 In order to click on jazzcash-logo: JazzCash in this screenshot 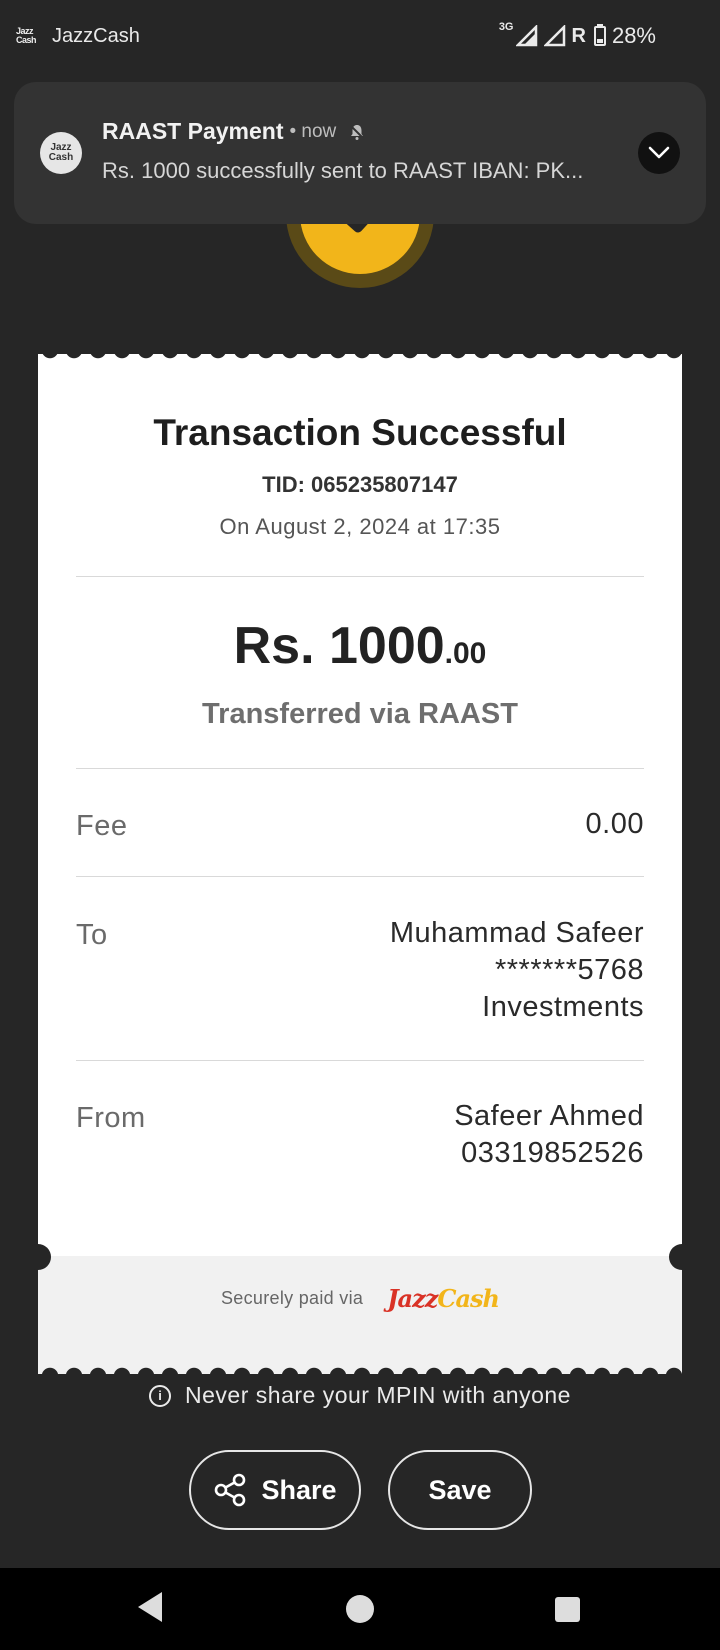, I will do `click(443, 1298)`.